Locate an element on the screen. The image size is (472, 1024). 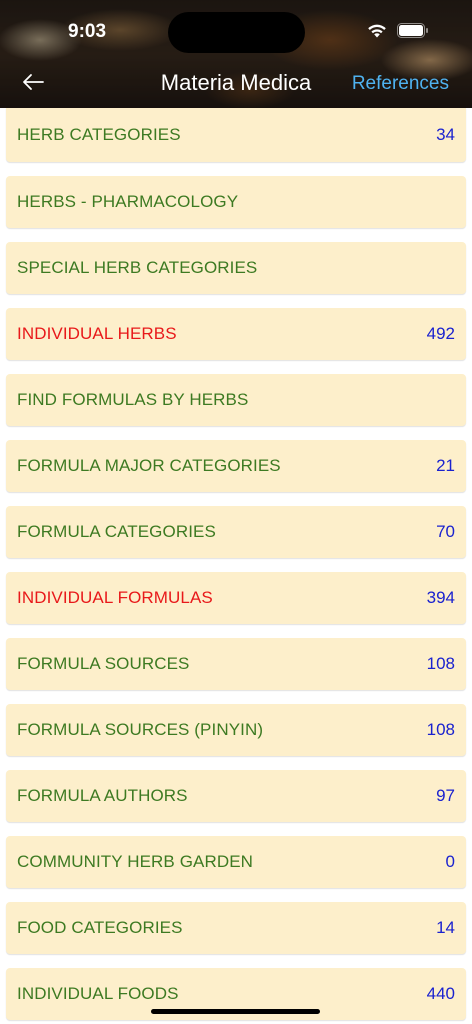
list-item-count: 492 is located at coordinates (440, 333).